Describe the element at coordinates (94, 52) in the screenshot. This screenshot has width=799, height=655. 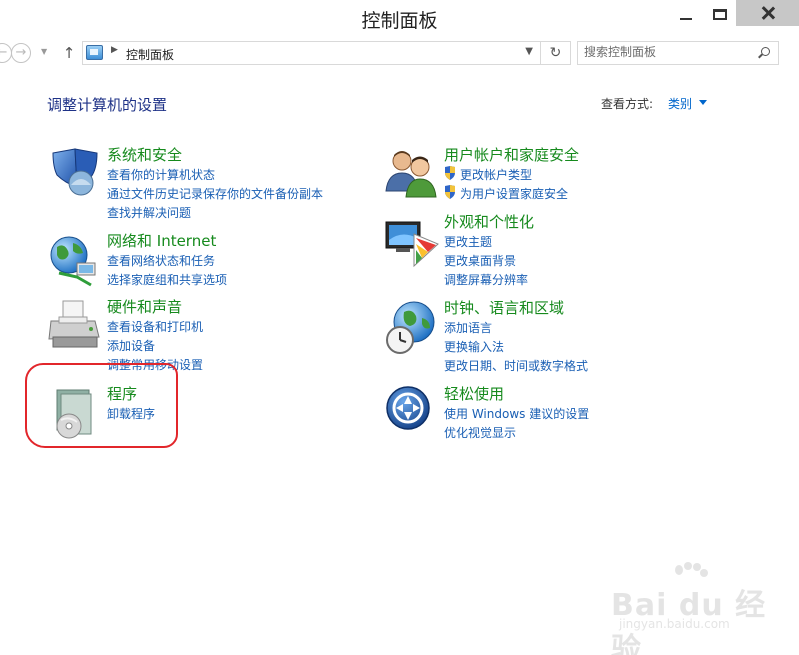
I see `control-panel-icon` at that location.